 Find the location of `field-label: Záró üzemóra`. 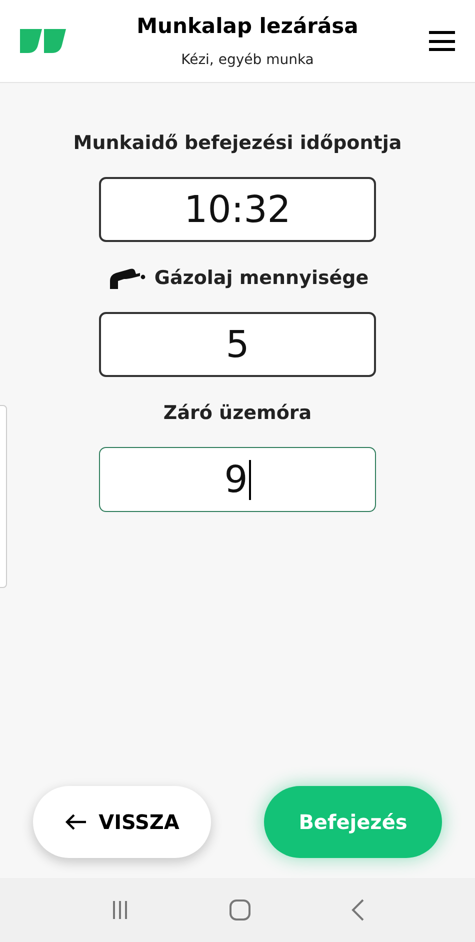

field-label: Záró üzemóra is located at coordinates (237, 413).